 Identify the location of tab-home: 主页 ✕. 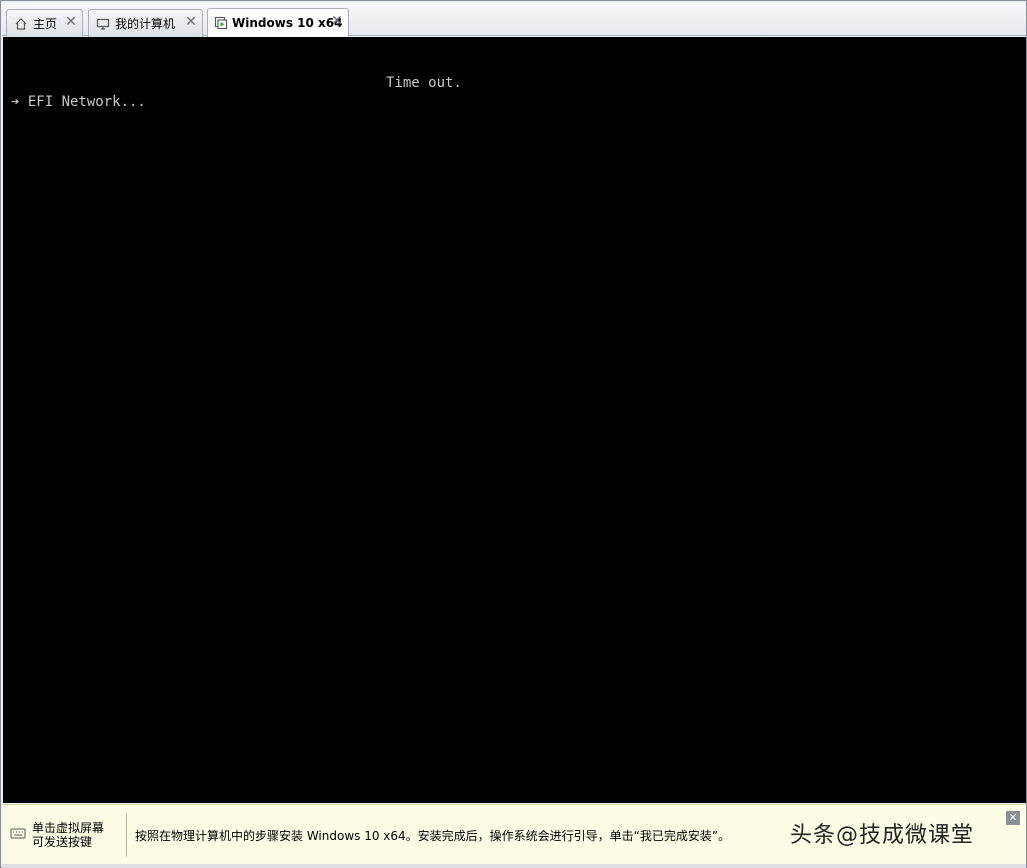
(44, 23).